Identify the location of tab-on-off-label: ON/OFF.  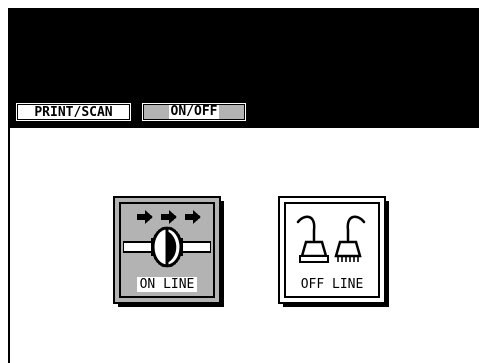
(194, 111).